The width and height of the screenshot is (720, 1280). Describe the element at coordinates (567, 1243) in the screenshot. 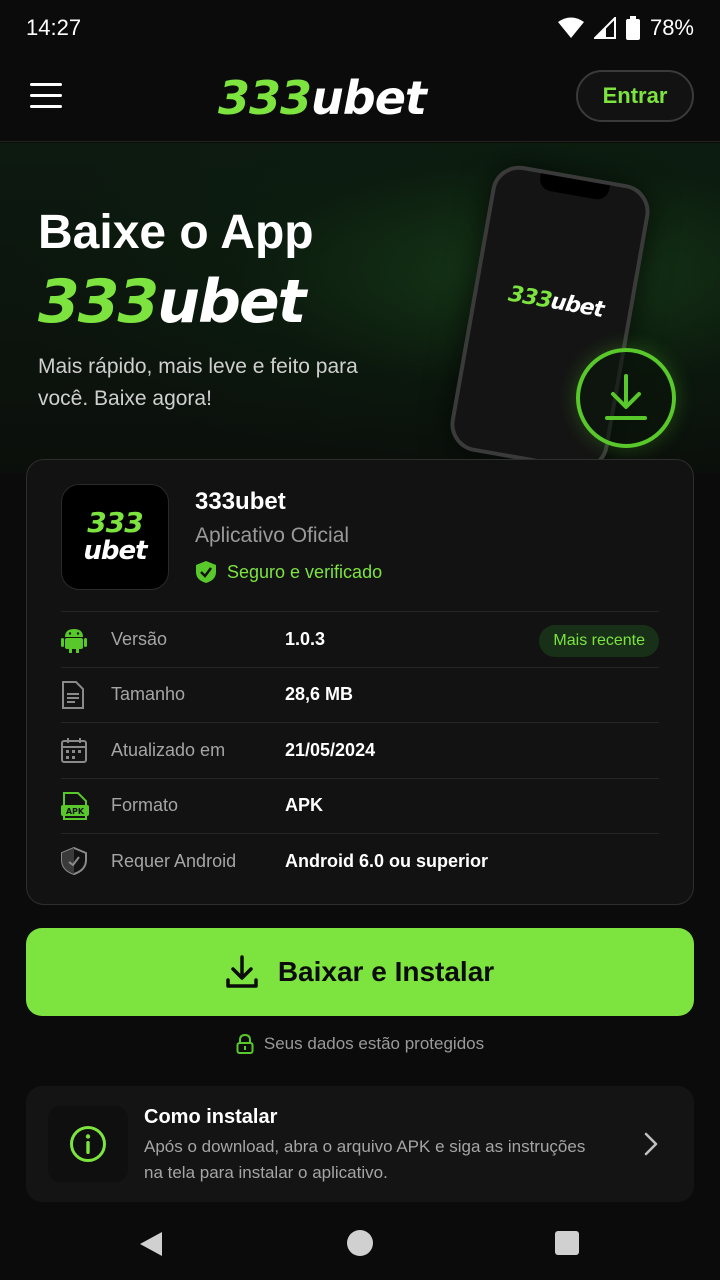

I see `recent-apps-icon` at that location.